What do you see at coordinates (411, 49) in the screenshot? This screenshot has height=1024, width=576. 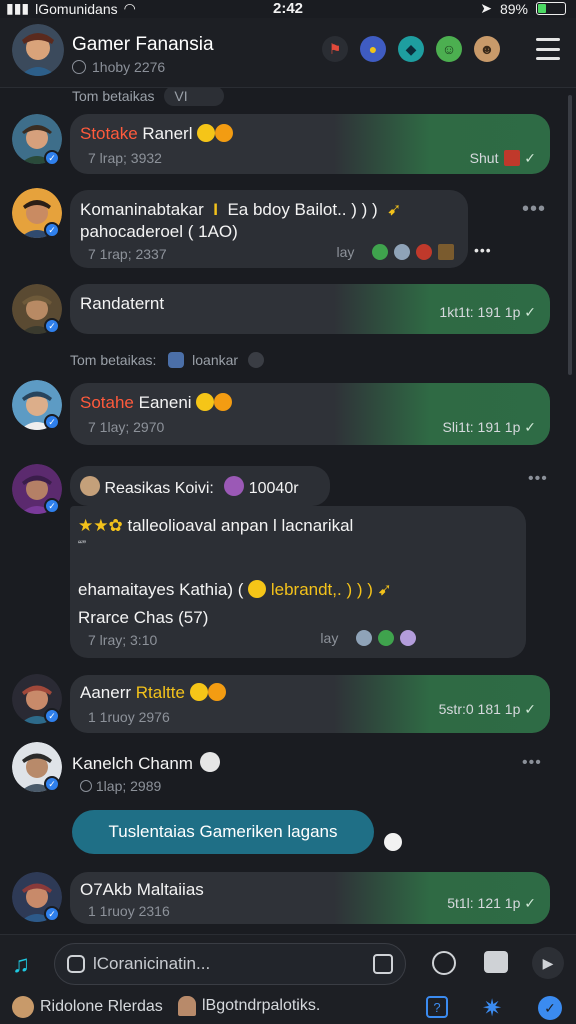 I see `shield-icon: ◆` at bounding box center [411, 49].